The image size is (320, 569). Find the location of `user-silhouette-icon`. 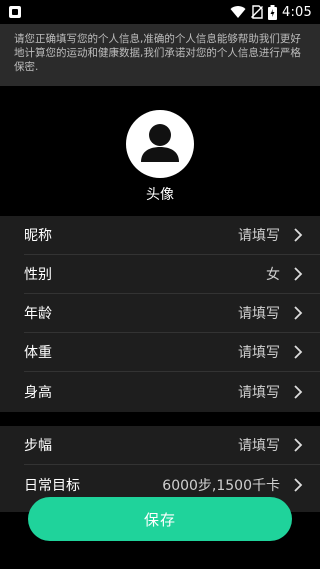

user-silhouette-icon is located at coordinates (160, 143).